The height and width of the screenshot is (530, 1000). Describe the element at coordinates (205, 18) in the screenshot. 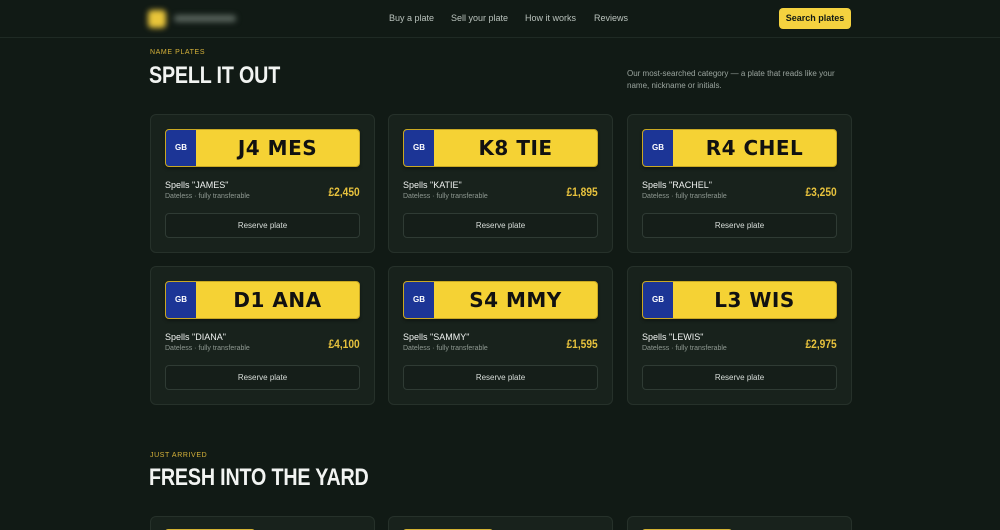

I see `logo-wordmark` at that location.